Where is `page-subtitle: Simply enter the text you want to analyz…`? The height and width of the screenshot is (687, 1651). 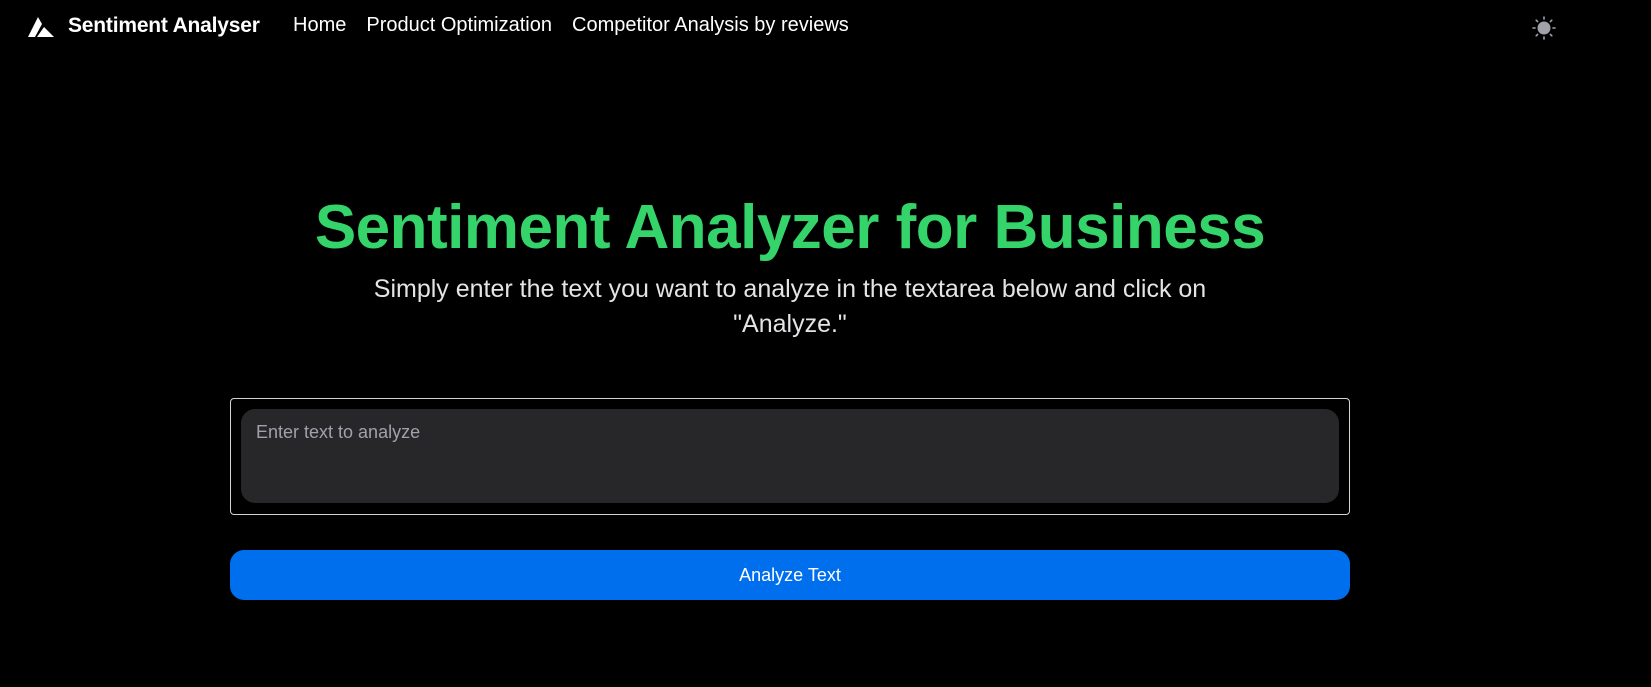 page-subtitle: Simply enter the text you want to analyz… is located at coordinates (790, 306).